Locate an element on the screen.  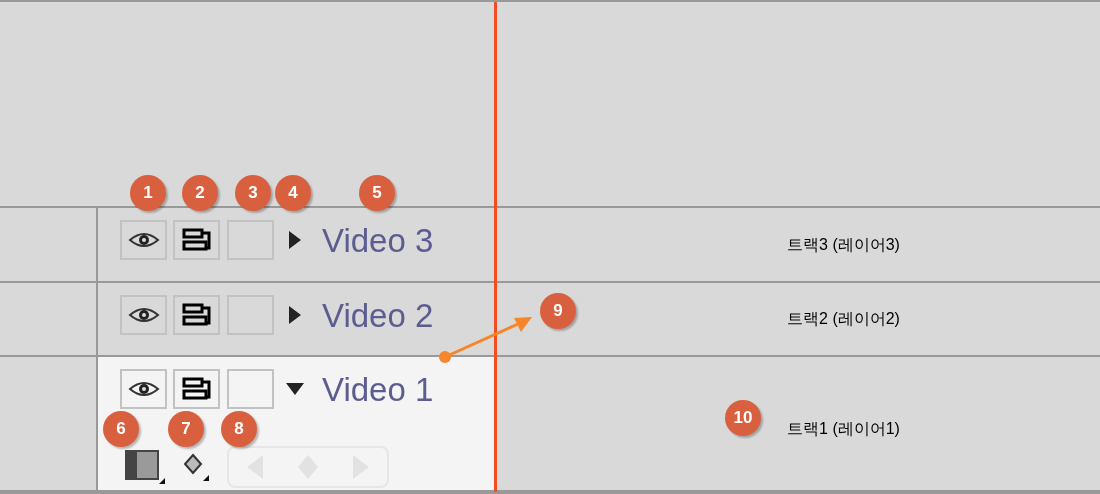
track-label: 트랙1 (레이어1) is located at coordinates (843, 428).